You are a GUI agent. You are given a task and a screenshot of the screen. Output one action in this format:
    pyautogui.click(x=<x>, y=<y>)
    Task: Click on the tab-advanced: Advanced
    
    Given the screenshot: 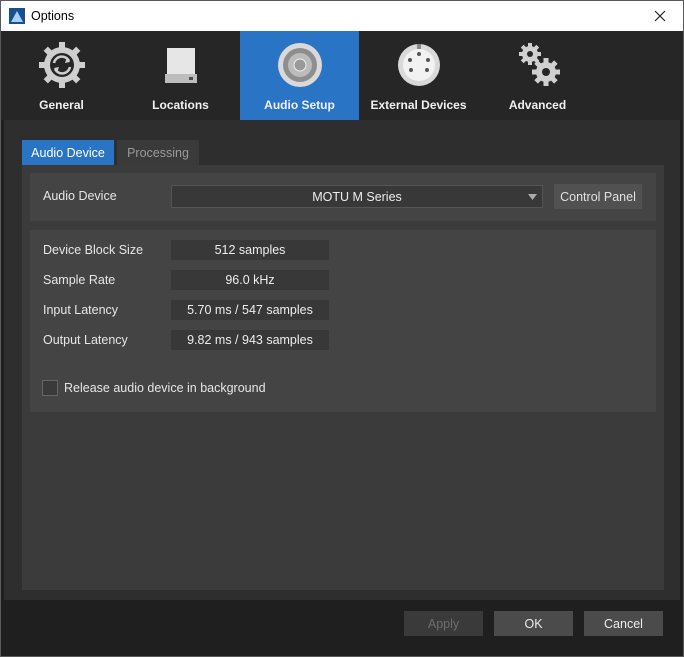 What is the action you would take?
    pyautogui.click(x=537, y=75)
    